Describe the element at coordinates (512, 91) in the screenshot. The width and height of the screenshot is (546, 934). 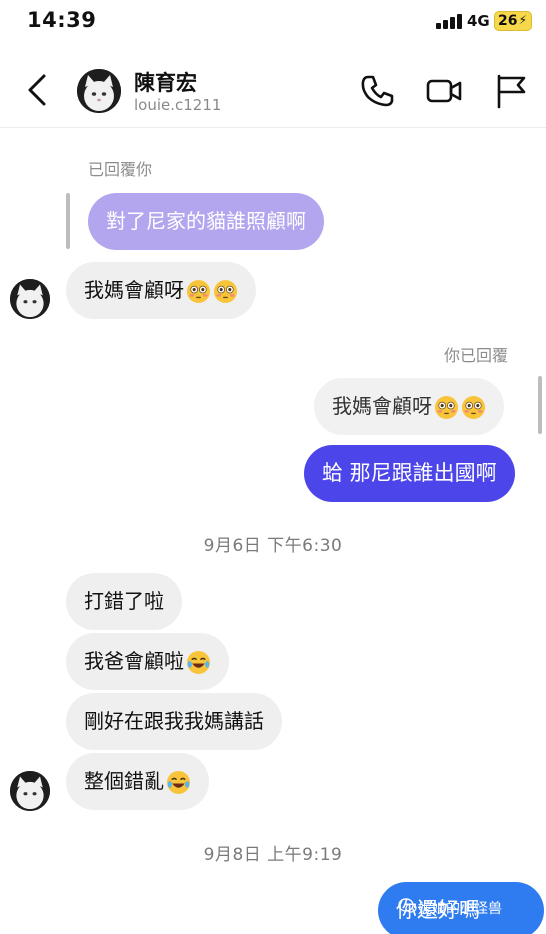
I see `flag-icon` at that location.